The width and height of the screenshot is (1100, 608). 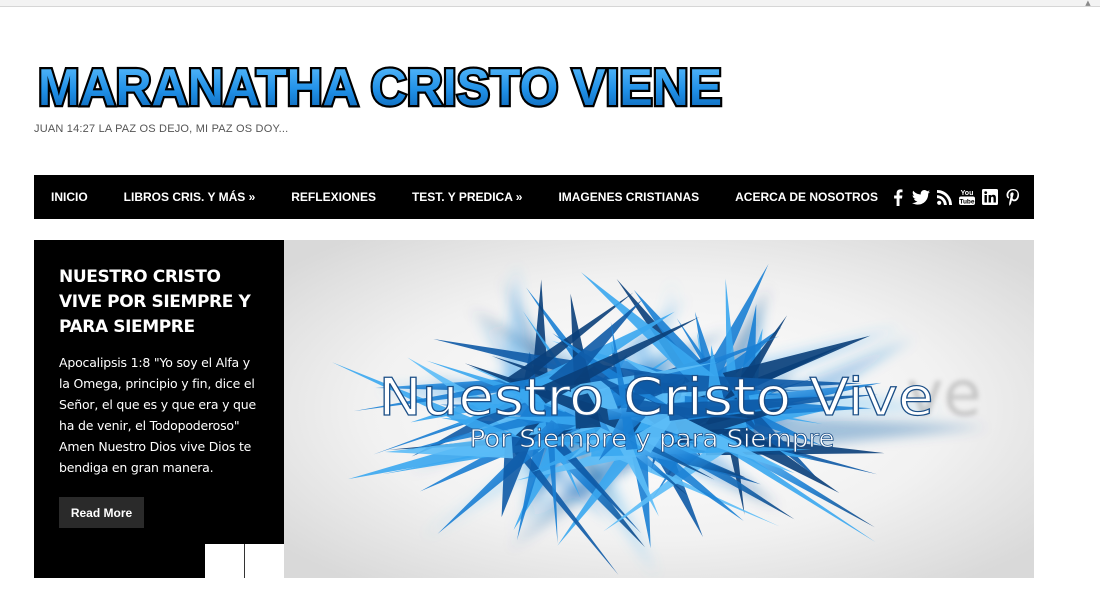 I want to click on slider-nav, so click(x=244, y=561).